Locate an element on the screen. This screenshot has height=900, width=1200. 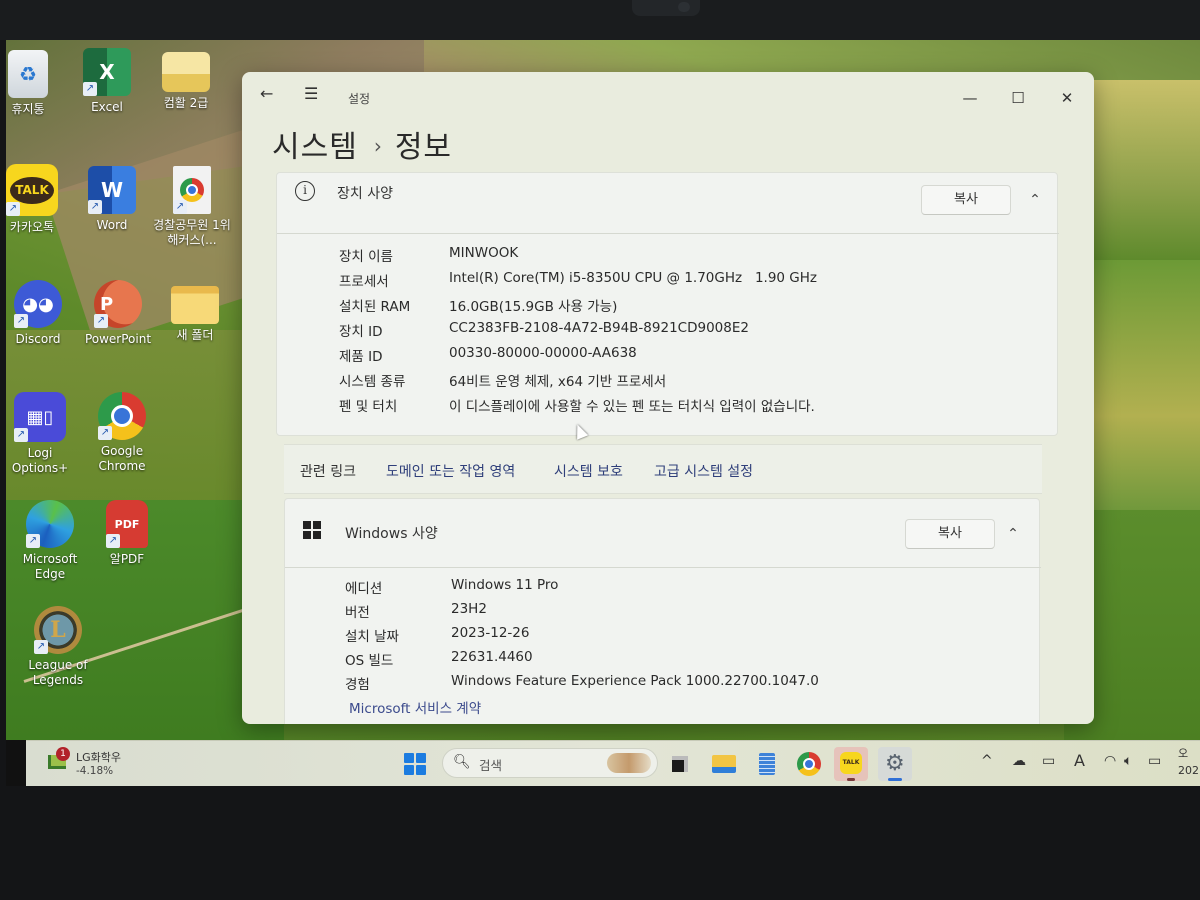
spec-value: CC2383FB-2108-4A72-B94B-8921CD9008E2 is located at coordinates (599, 328).